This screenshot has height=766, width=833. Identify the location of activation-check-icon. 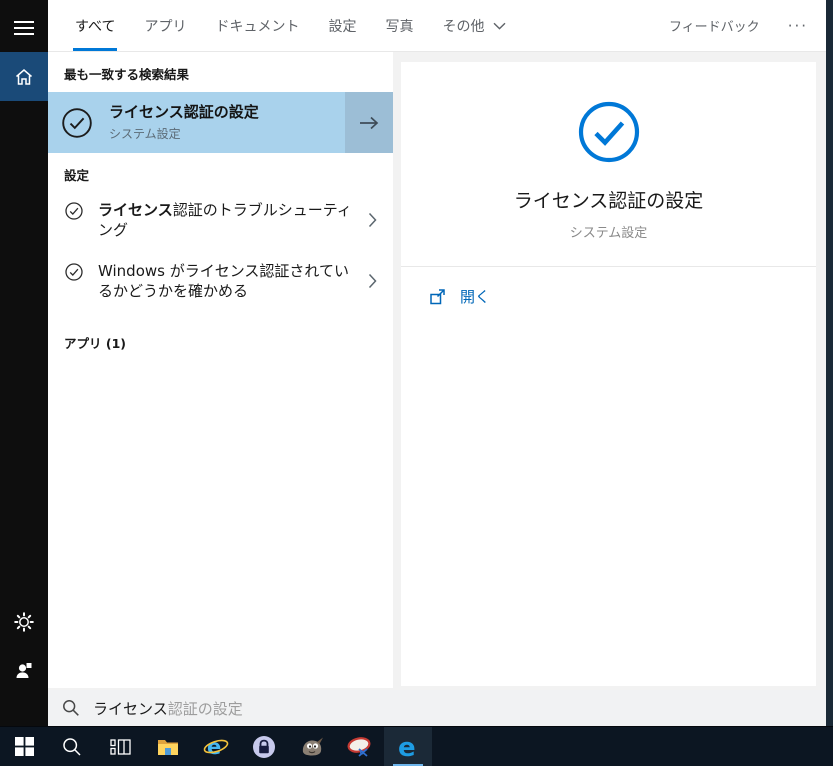
(77, 123).